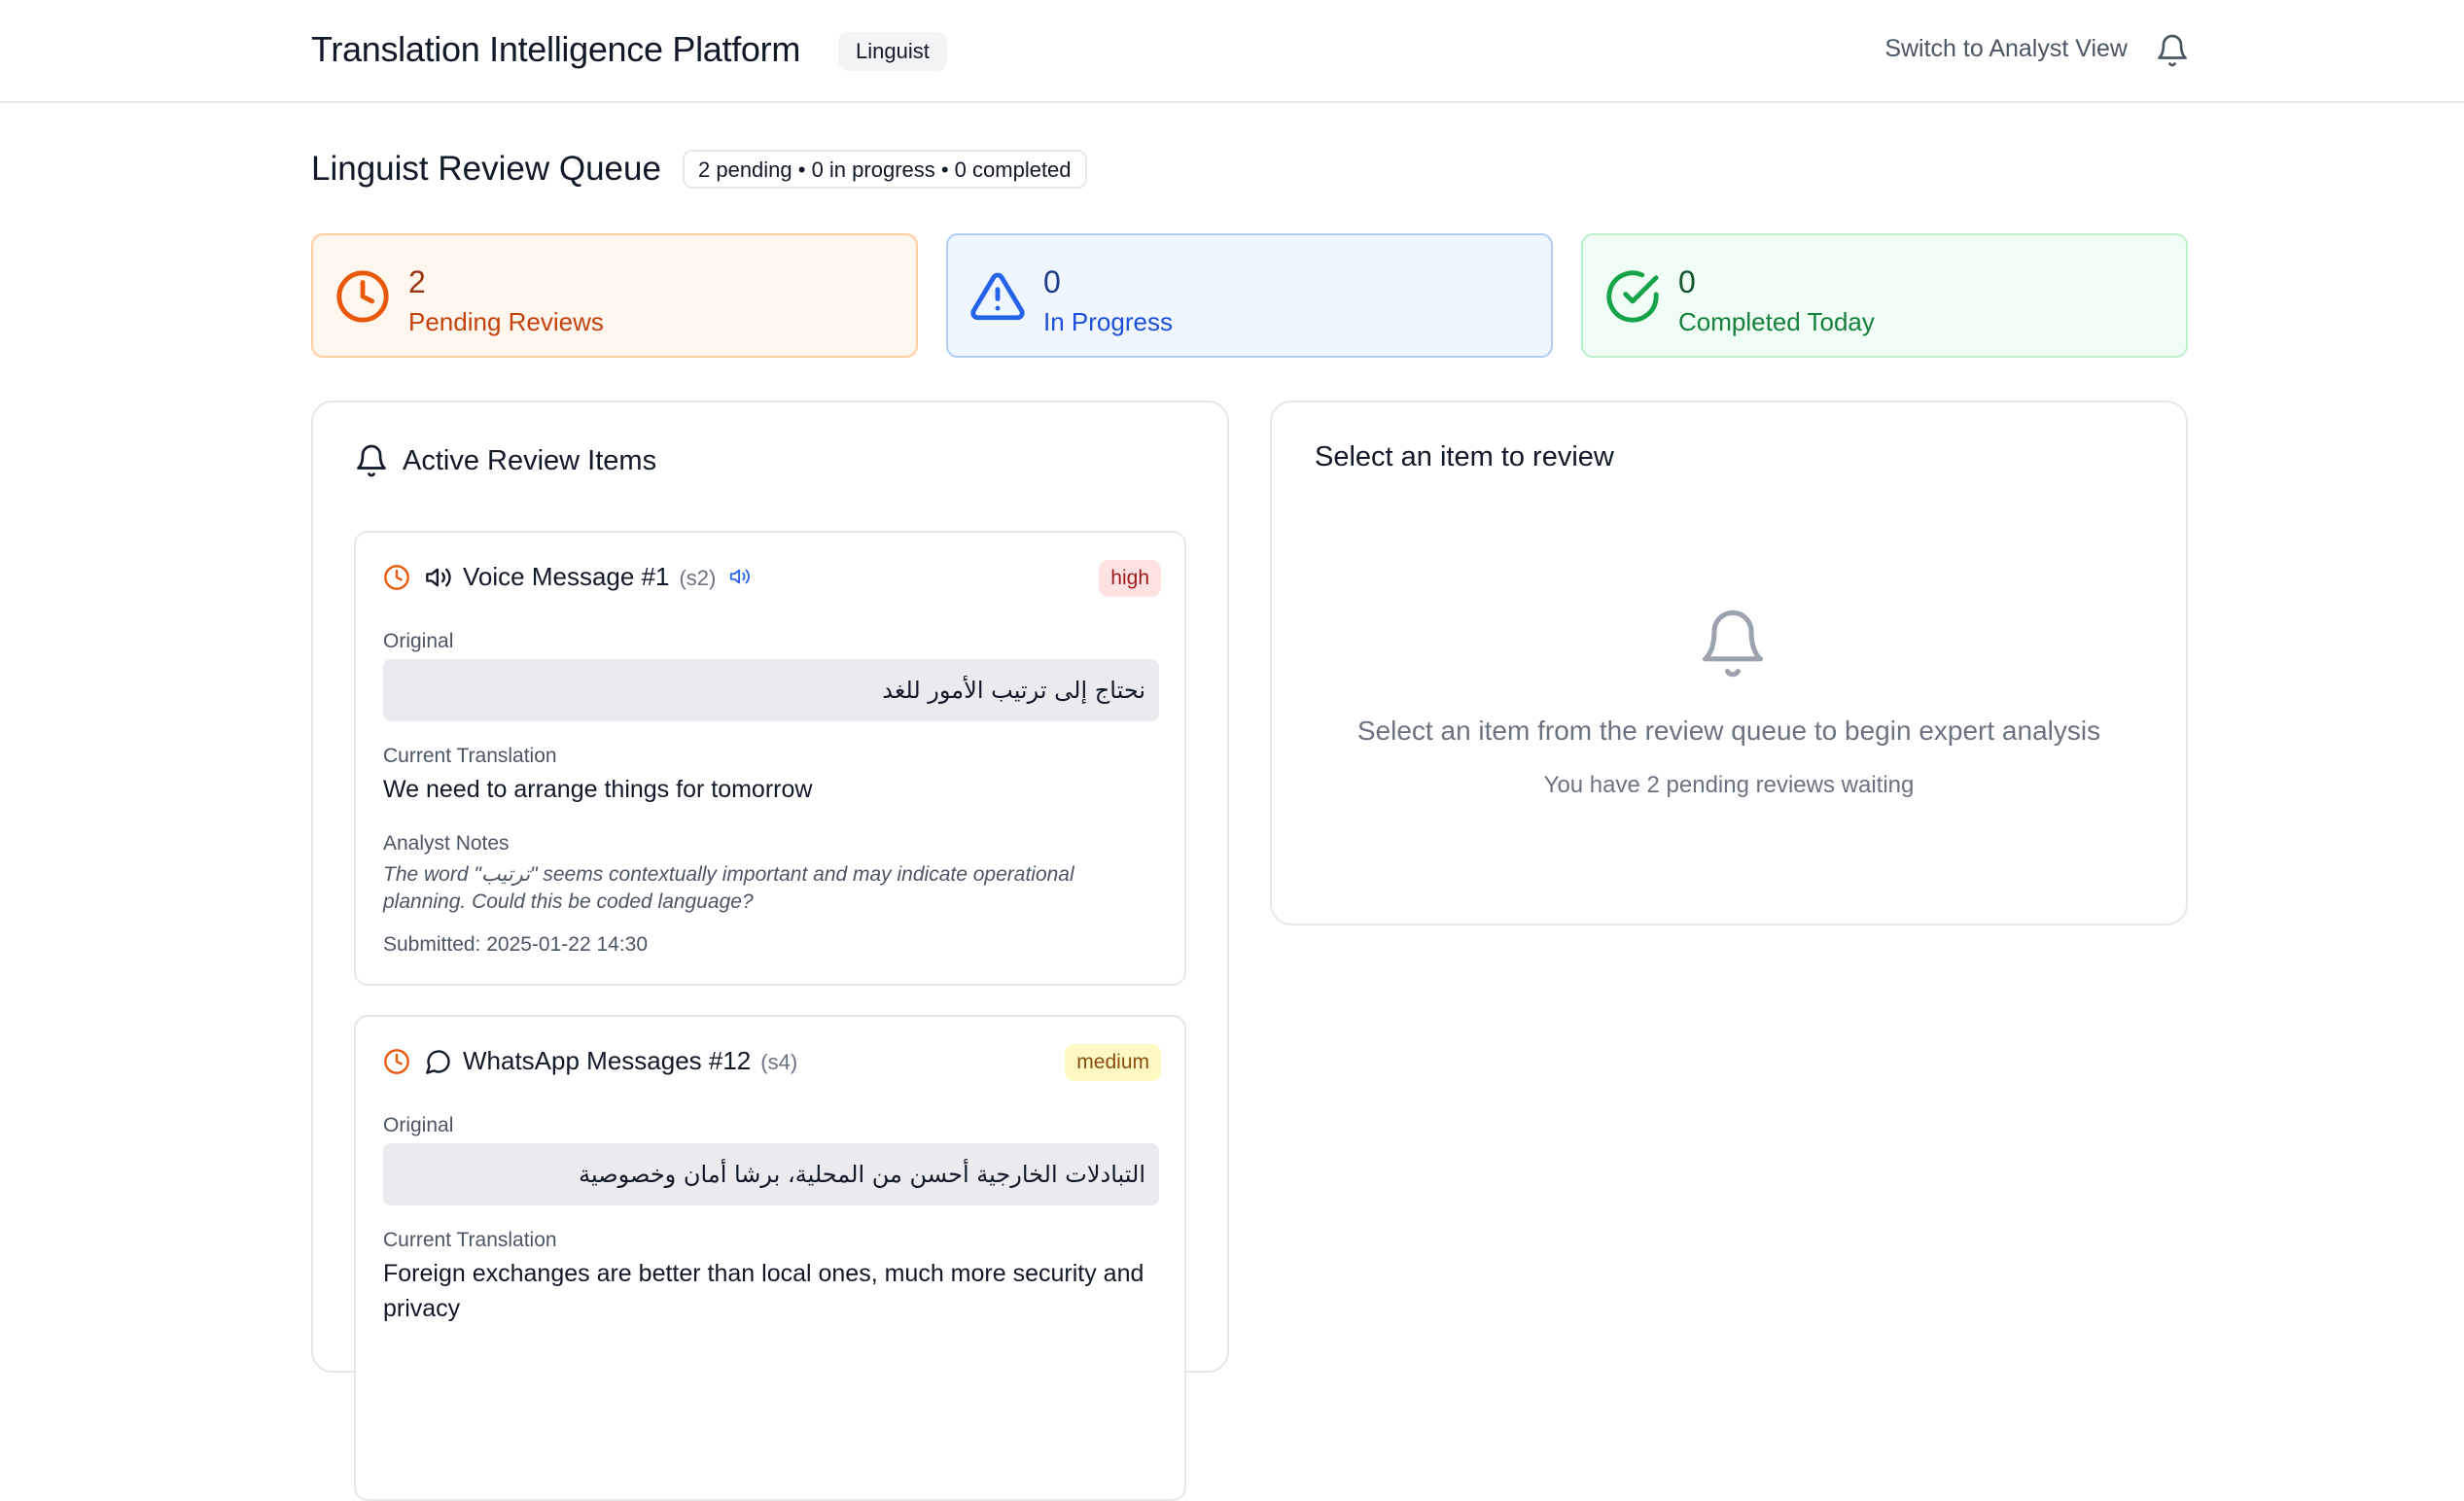  What do you see at coordinates (486, 169) in the screenshot?
I see `page-title: Linguist Review Queue` at bounding box center [486, 169].